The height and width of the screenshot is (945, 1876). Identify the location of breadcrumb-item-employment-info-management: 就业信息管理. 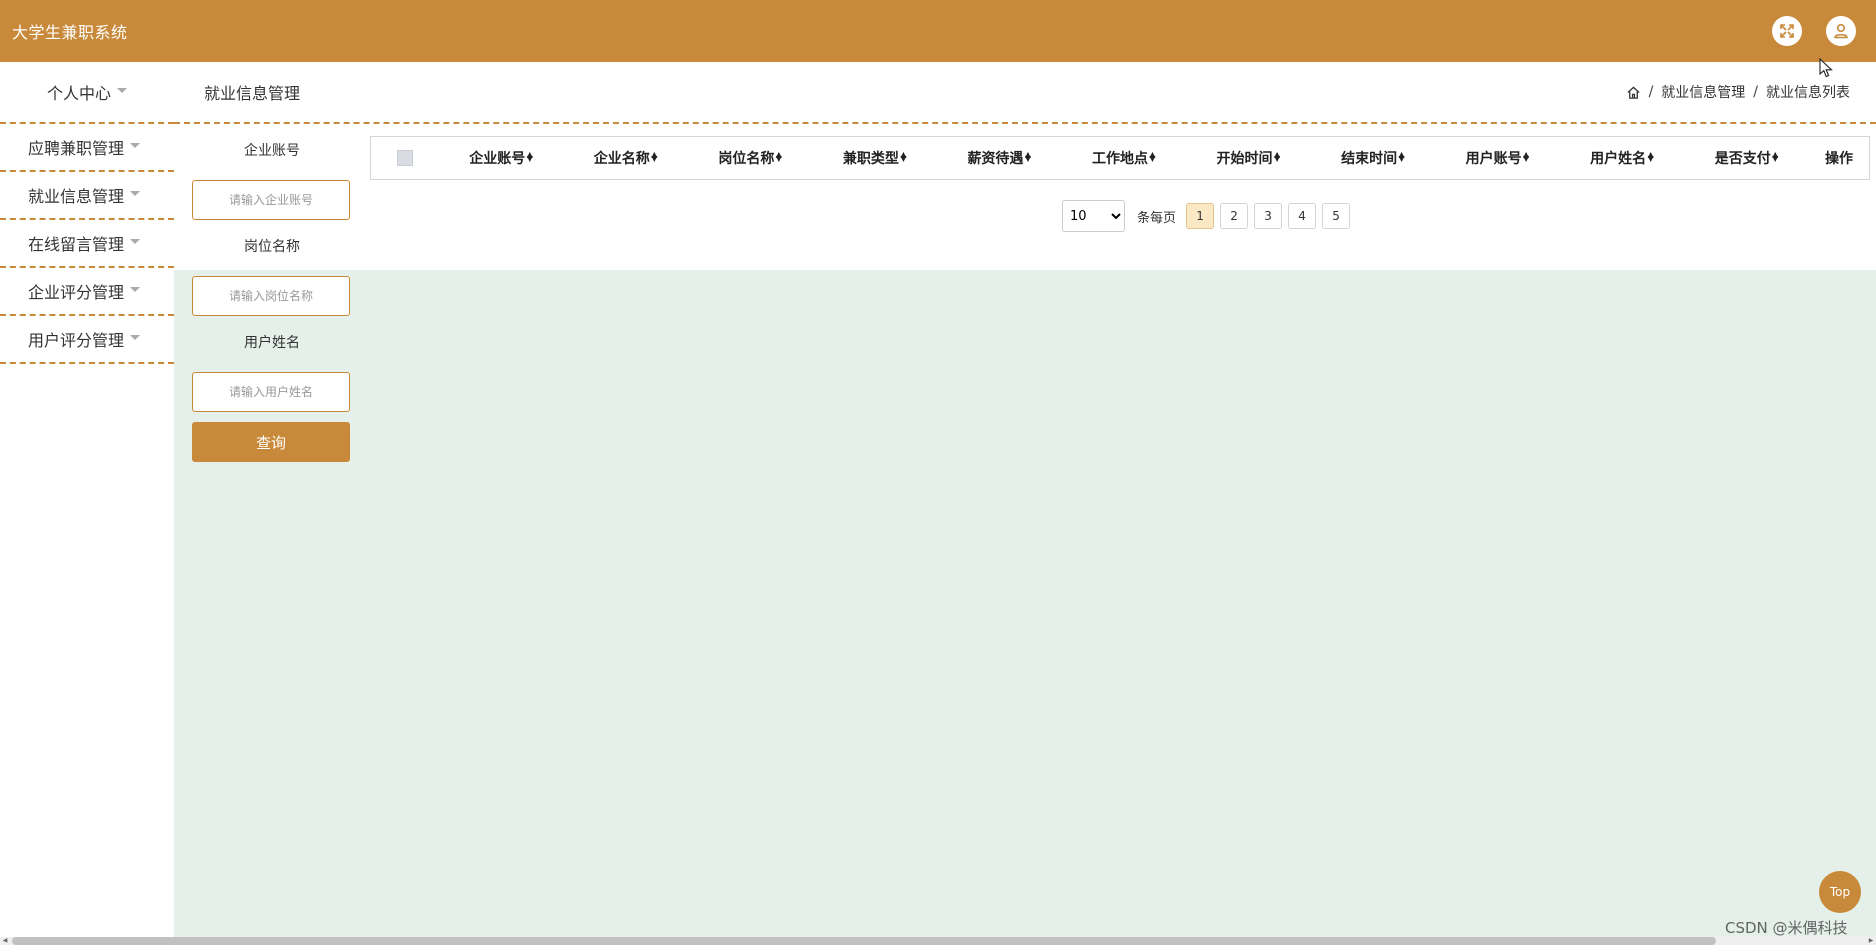
(1703, 92).